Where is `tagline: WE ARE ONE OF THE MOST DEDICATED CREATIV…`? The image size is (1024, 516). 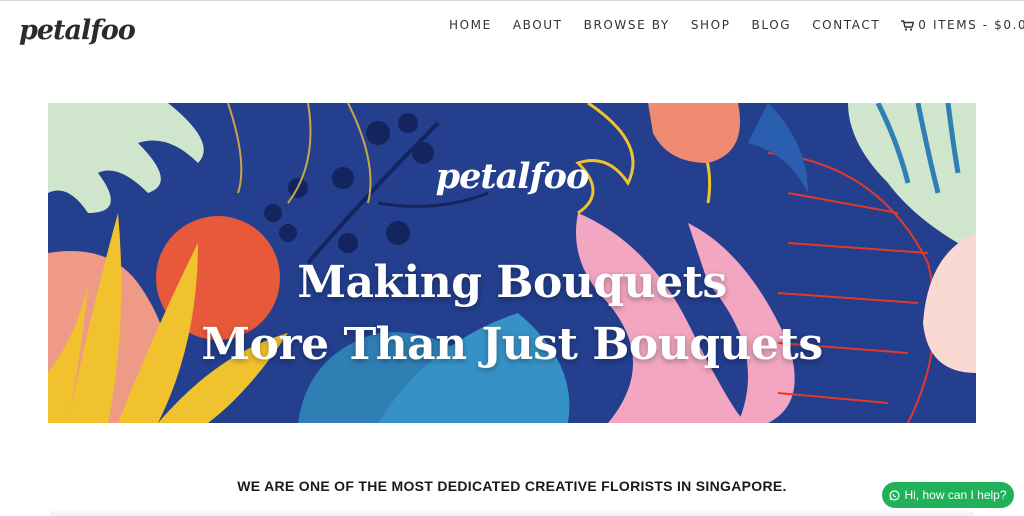
tagline: WE ARE ONE OF THE MOST DEDICATED CREATIV… is located at coordinates (512, 486).